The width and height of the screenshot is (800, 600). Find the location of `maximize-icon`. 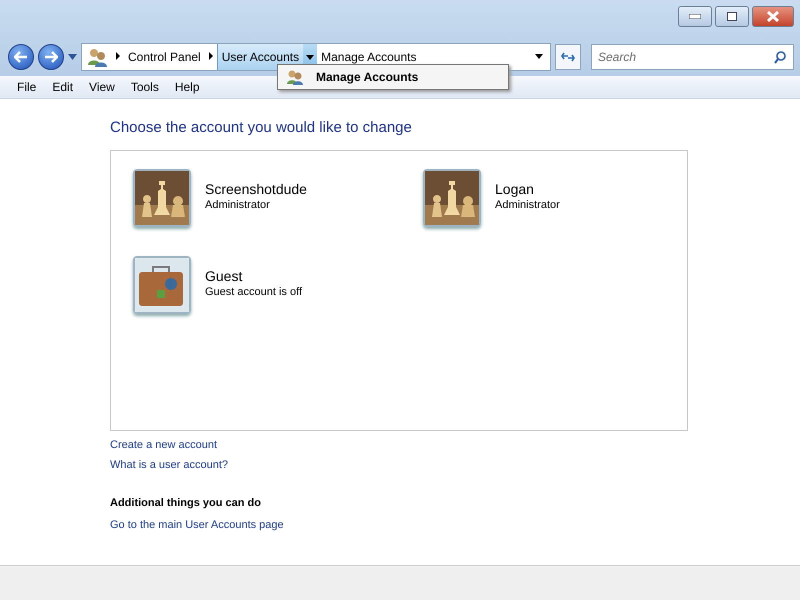

maximize-icon is located at coordinates (732, 16).